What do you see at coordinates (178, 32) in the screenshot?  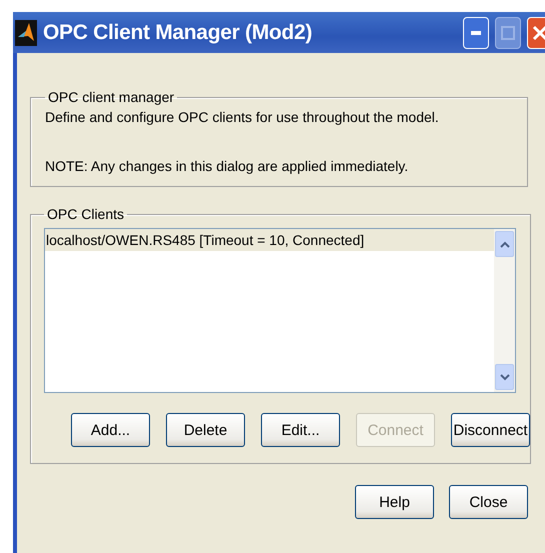 I see `window-title: OPC Client Manager (Mod2)` at bounding box center [178, 32].